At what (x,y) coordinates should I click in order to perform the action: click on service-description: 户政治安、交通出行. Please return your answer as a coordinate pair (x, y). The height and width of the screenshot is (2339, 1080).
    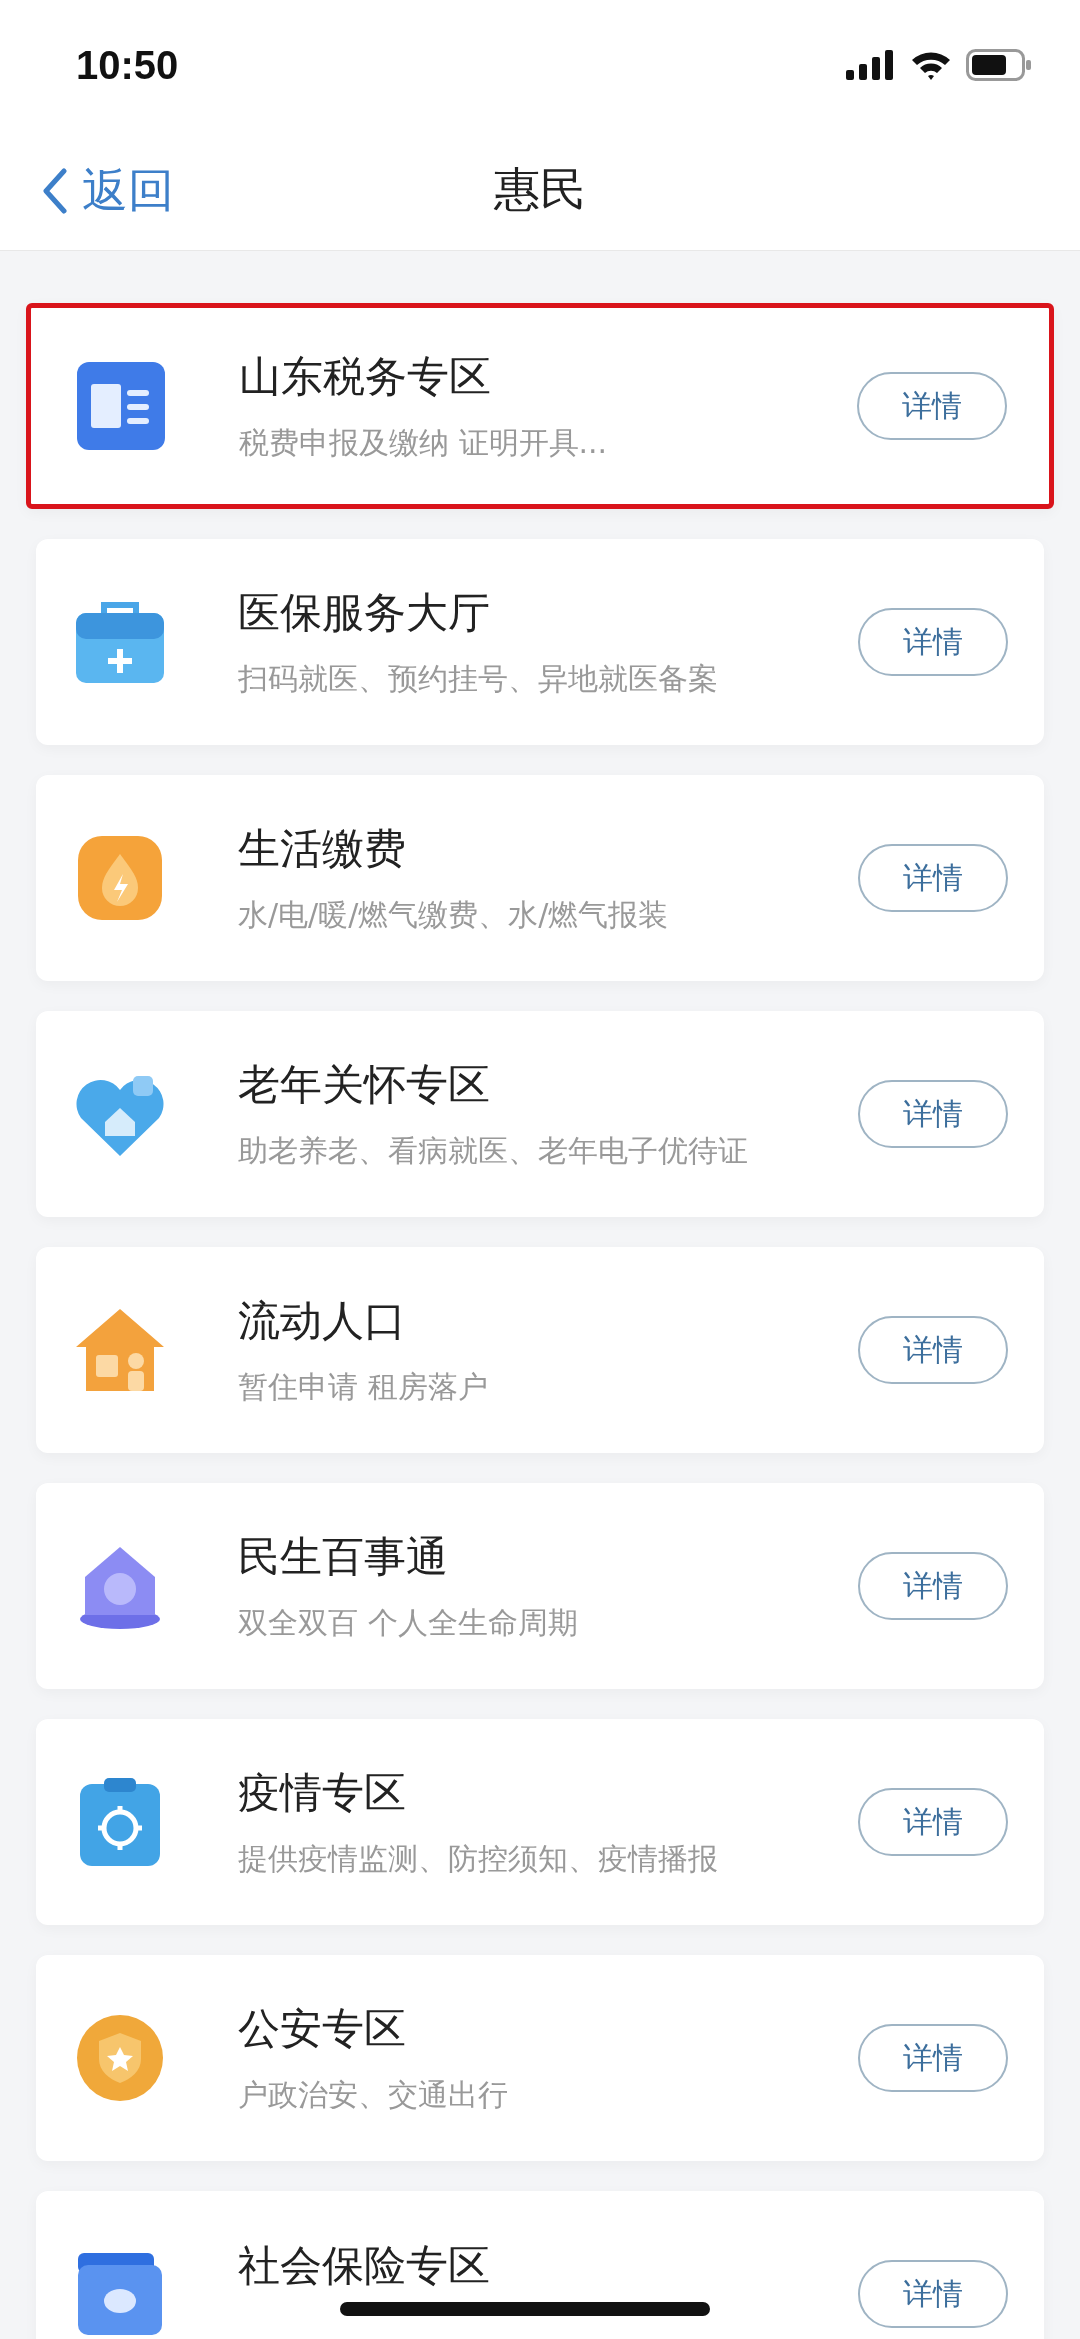
    Looking at the image, I should click on (373, 2094).